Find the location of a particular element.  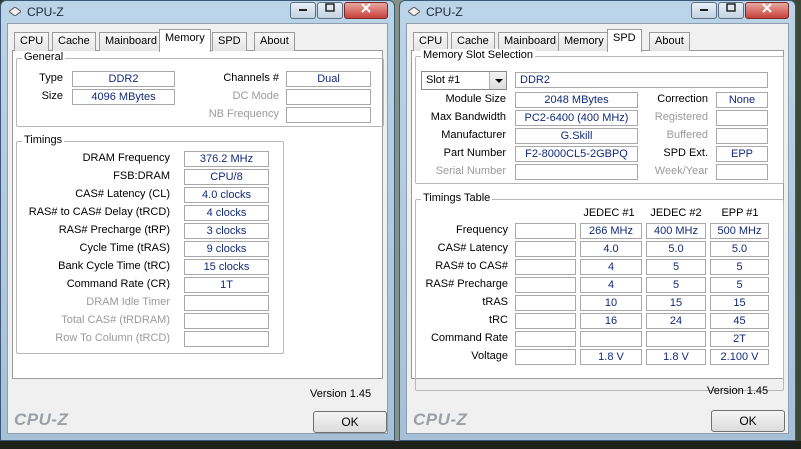

close-icon is located at coordinates (366, 8).